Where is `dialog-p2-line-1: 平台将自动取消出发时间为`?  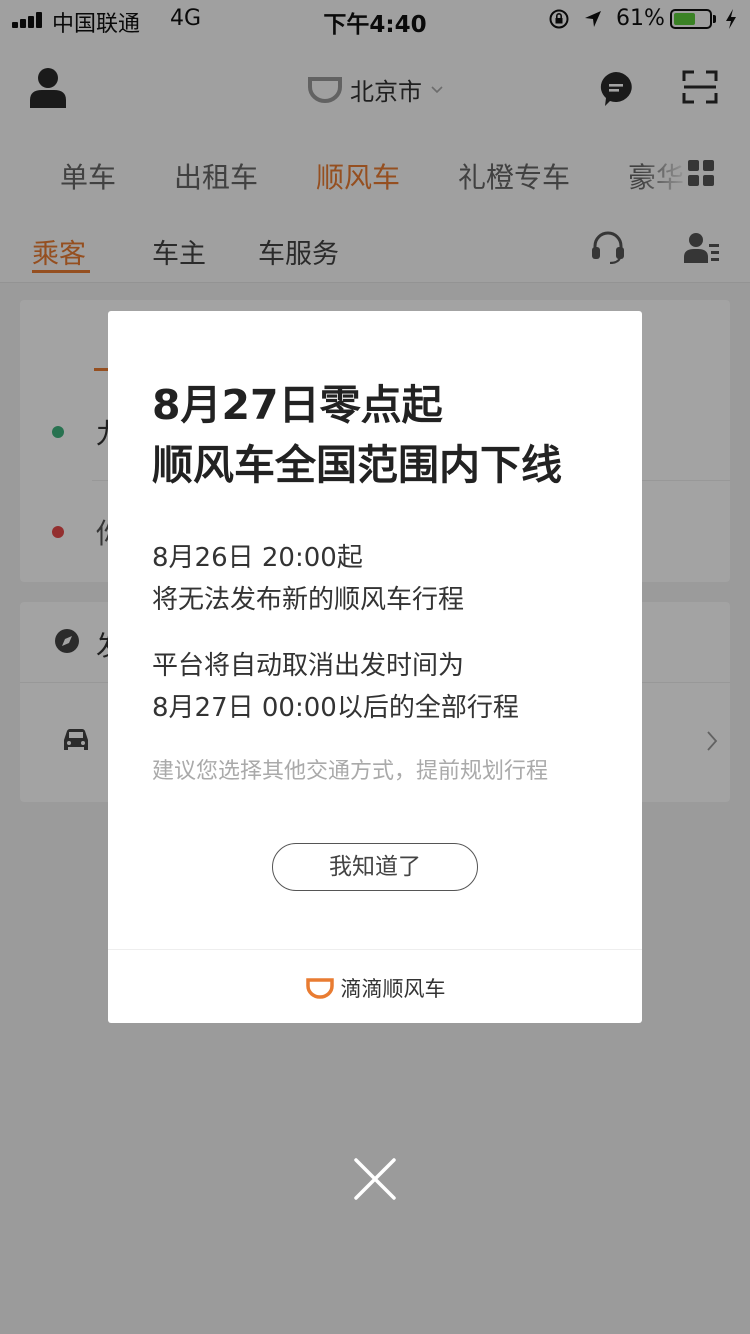
dialog-p2-line-1: 平台将自动取消出发时间为 is located at coordinates (308, 666).